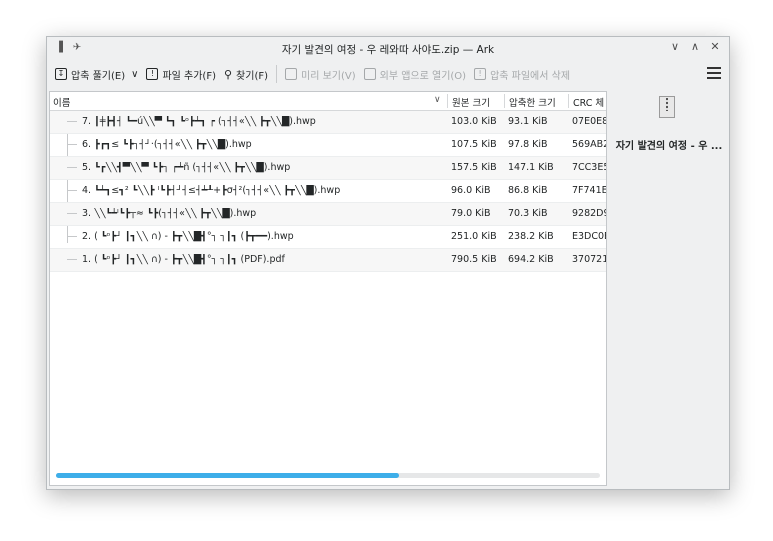  I want to click on hamburger-menu-icon, so click(714, 73).